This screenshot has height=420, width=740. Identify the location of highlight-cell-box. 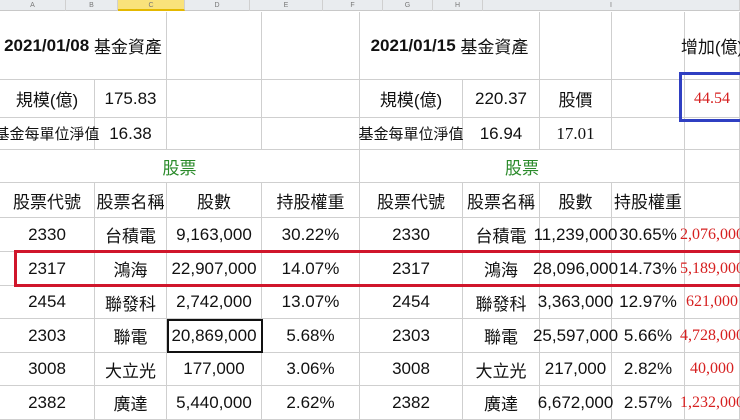
(709, 97).